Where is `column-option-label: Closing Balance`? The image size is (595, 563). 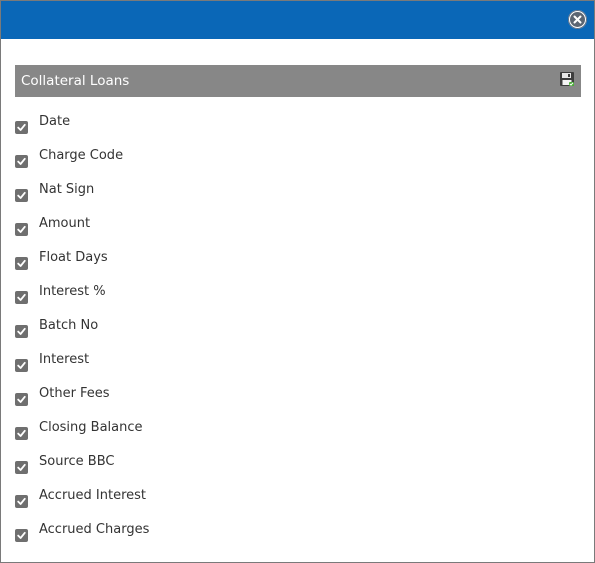 column-option-label: Closing Balance is located at coordinates (91, 427).